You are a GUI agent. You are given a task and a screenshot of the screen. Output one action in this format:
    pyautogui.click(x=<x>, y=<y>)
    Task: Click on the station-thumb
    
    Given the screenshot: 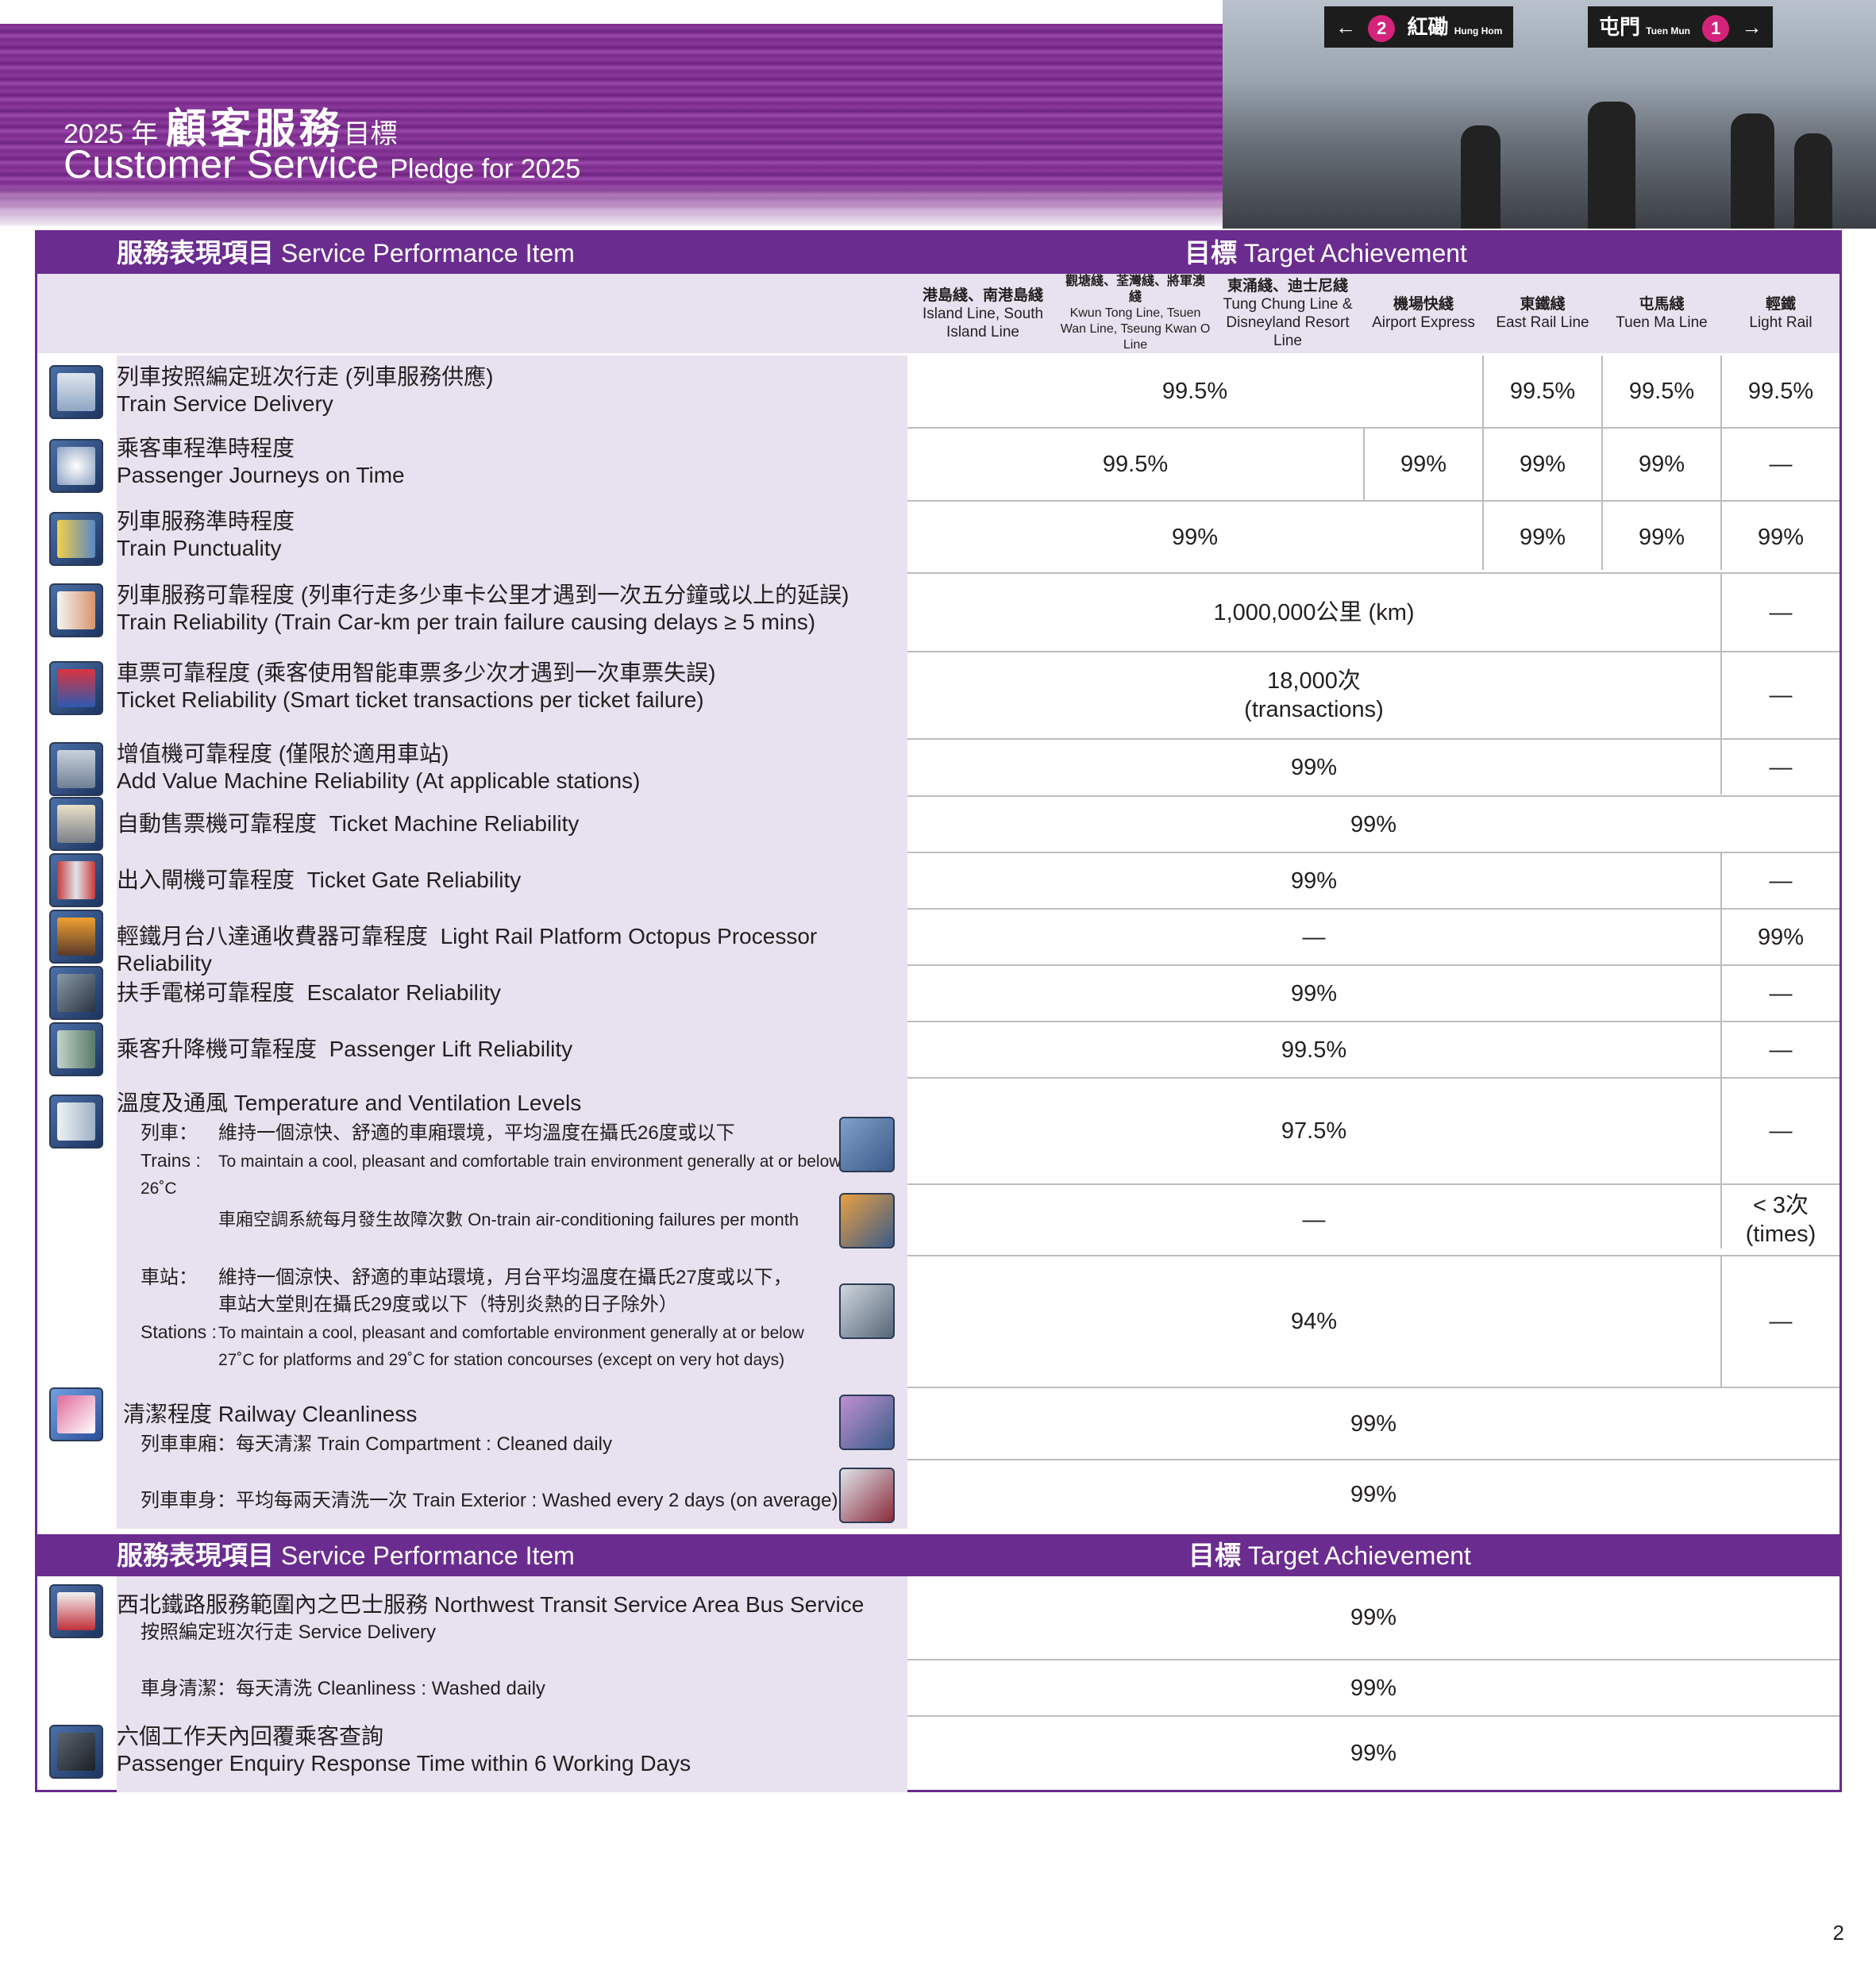 What is the action you would take?
    pyautogui.click(x=867, y=1311)
    